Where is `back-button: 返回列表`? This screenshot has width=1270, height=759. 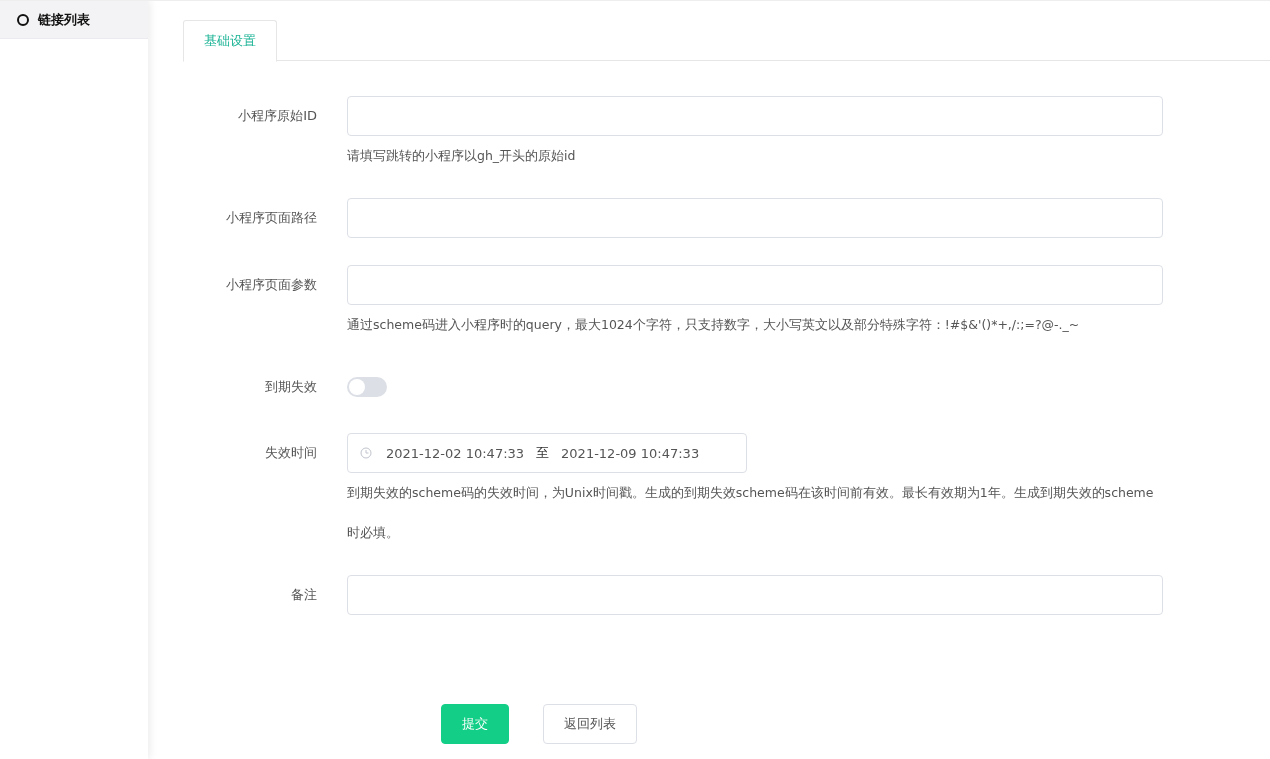
back-button: 返回列表 is located at coordinates (590, 724).